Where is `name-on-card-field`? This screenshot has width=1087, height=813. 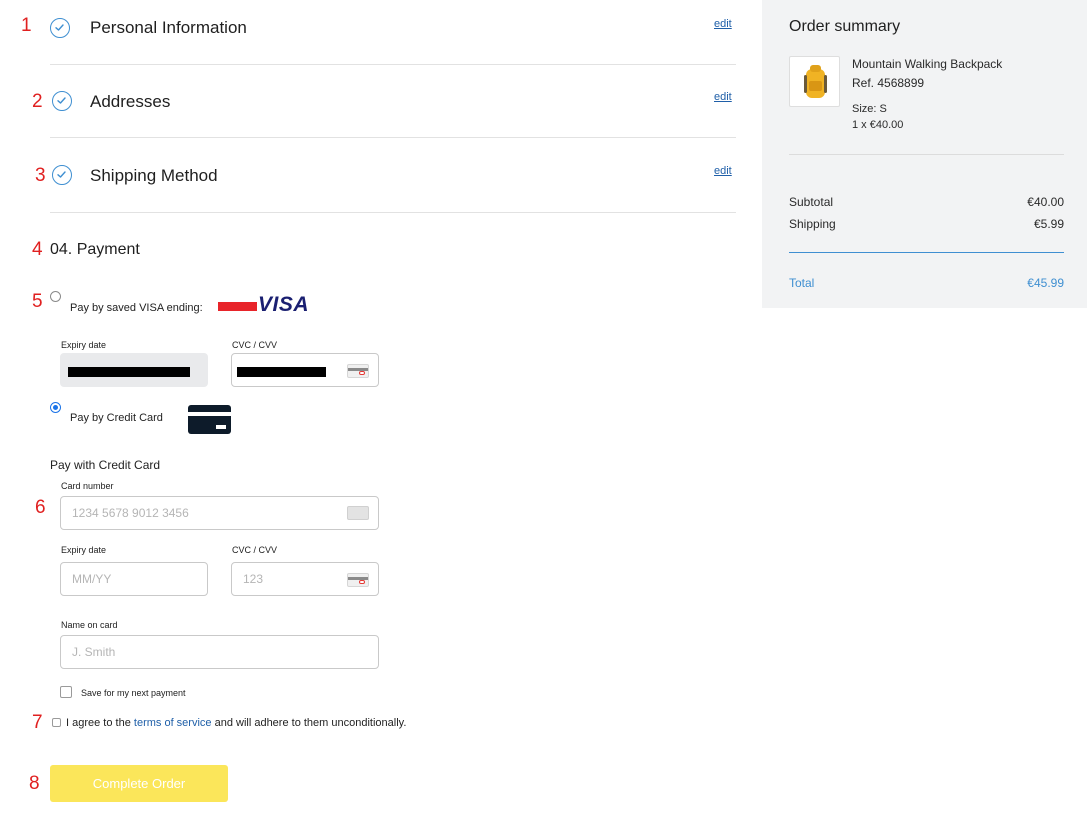 name-on-card-field is located at coordinates (219, 652).